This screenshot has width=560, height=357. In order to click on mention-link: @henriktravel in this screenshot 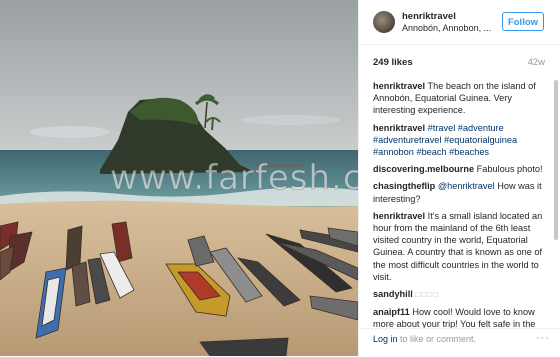, I will do `click(466, 186)`.